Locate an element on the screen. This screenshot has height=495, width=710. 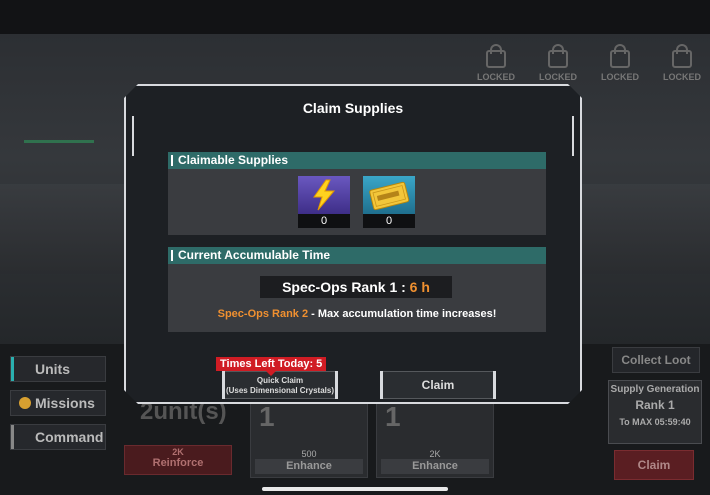
rank-hours: 6 h is located at coordinates (419, 287).